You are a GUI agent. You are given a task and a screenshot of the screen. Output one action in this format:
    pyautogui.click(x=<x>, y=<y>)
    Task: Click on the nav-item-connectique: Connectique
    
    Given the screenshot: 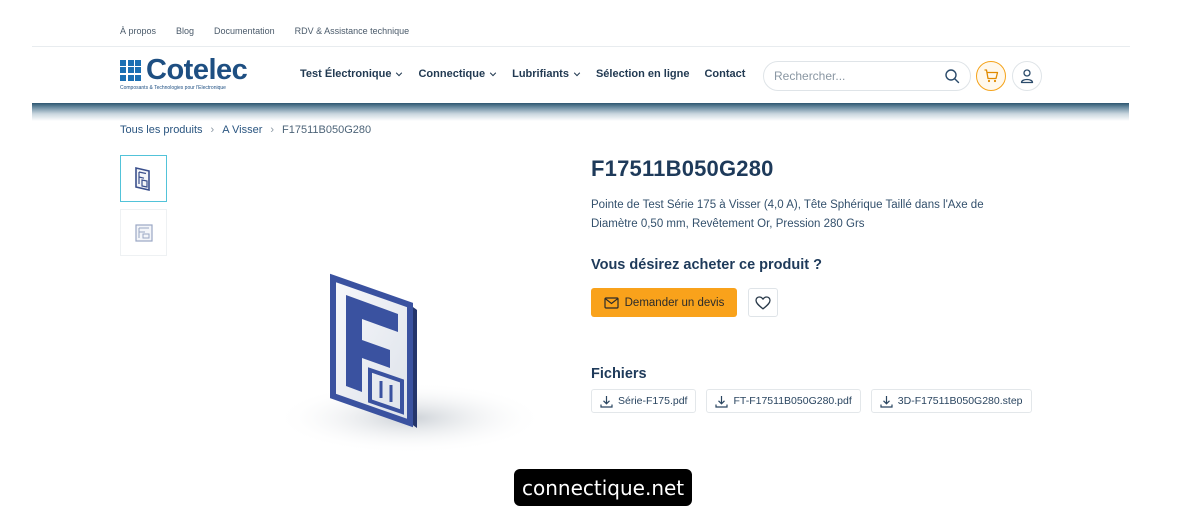 What is the action you would take?
    pyautogui.click(x=457, y=74)
    